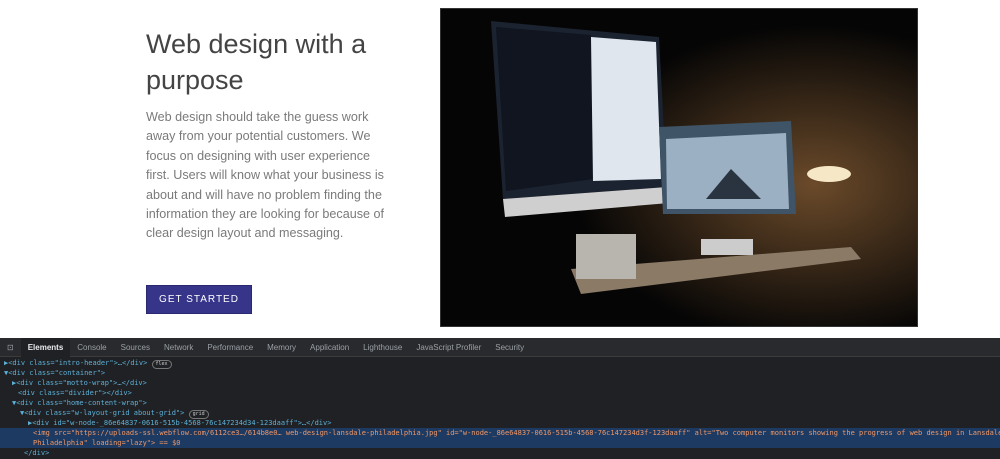 The width and height of the screenshot is (1000, 459). What do you see at coordinates (500, 403) in the screenshot?
I see `dom-node: ▼<div class="home-content-wrap">` at bounding box center [500, 403].